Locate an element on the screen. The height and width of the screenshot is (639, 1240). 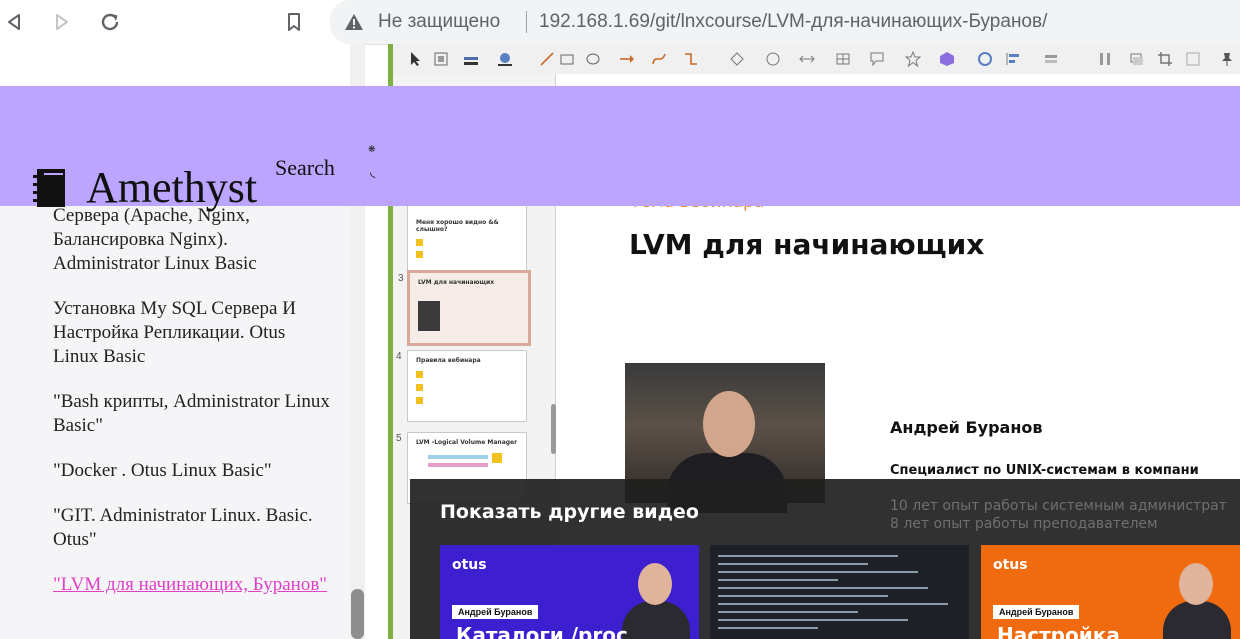
rectangle-icon is located at coordinates (567, 59).